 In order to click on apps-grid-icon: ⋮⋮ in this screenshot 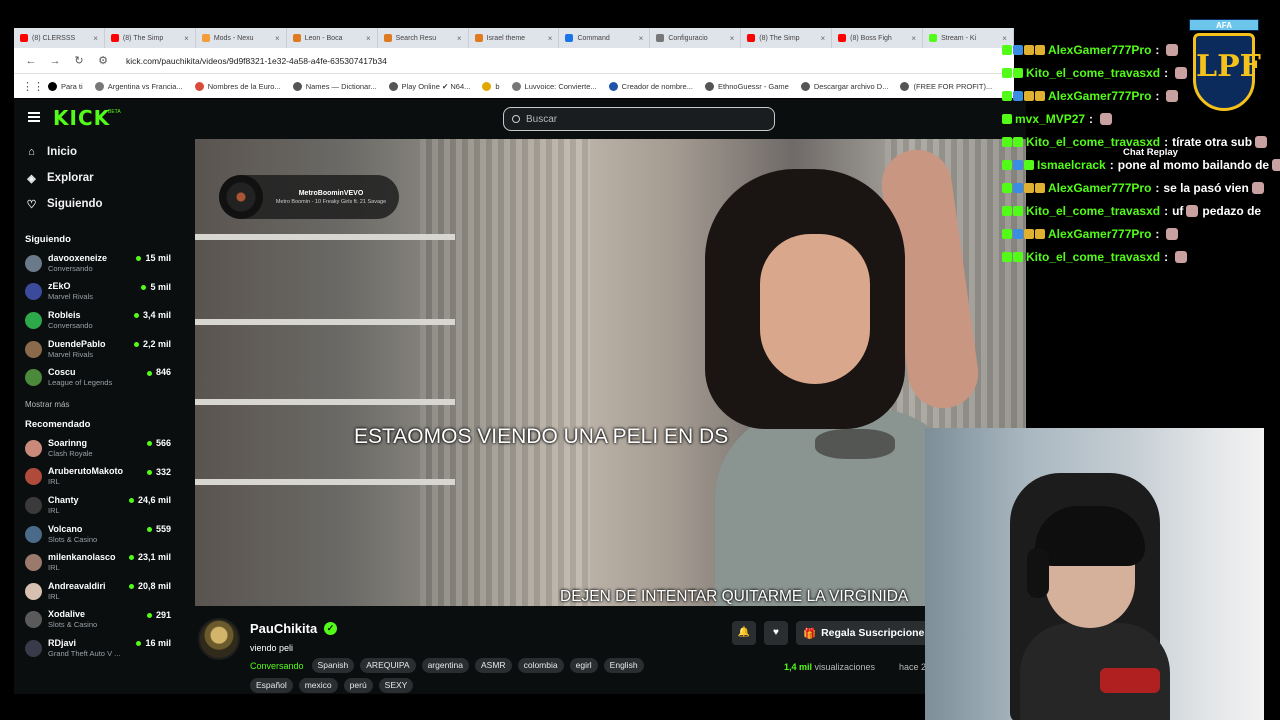, I will do `click(33, 86)`.